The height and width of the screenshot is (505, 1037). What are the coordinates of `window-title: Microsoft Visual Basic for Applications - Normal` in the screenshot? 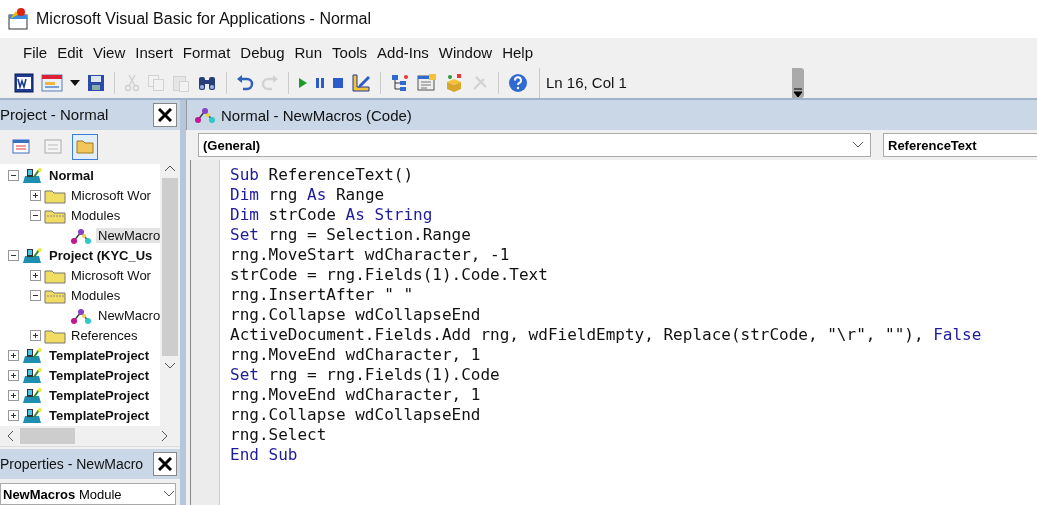 It's located at (203, 19).